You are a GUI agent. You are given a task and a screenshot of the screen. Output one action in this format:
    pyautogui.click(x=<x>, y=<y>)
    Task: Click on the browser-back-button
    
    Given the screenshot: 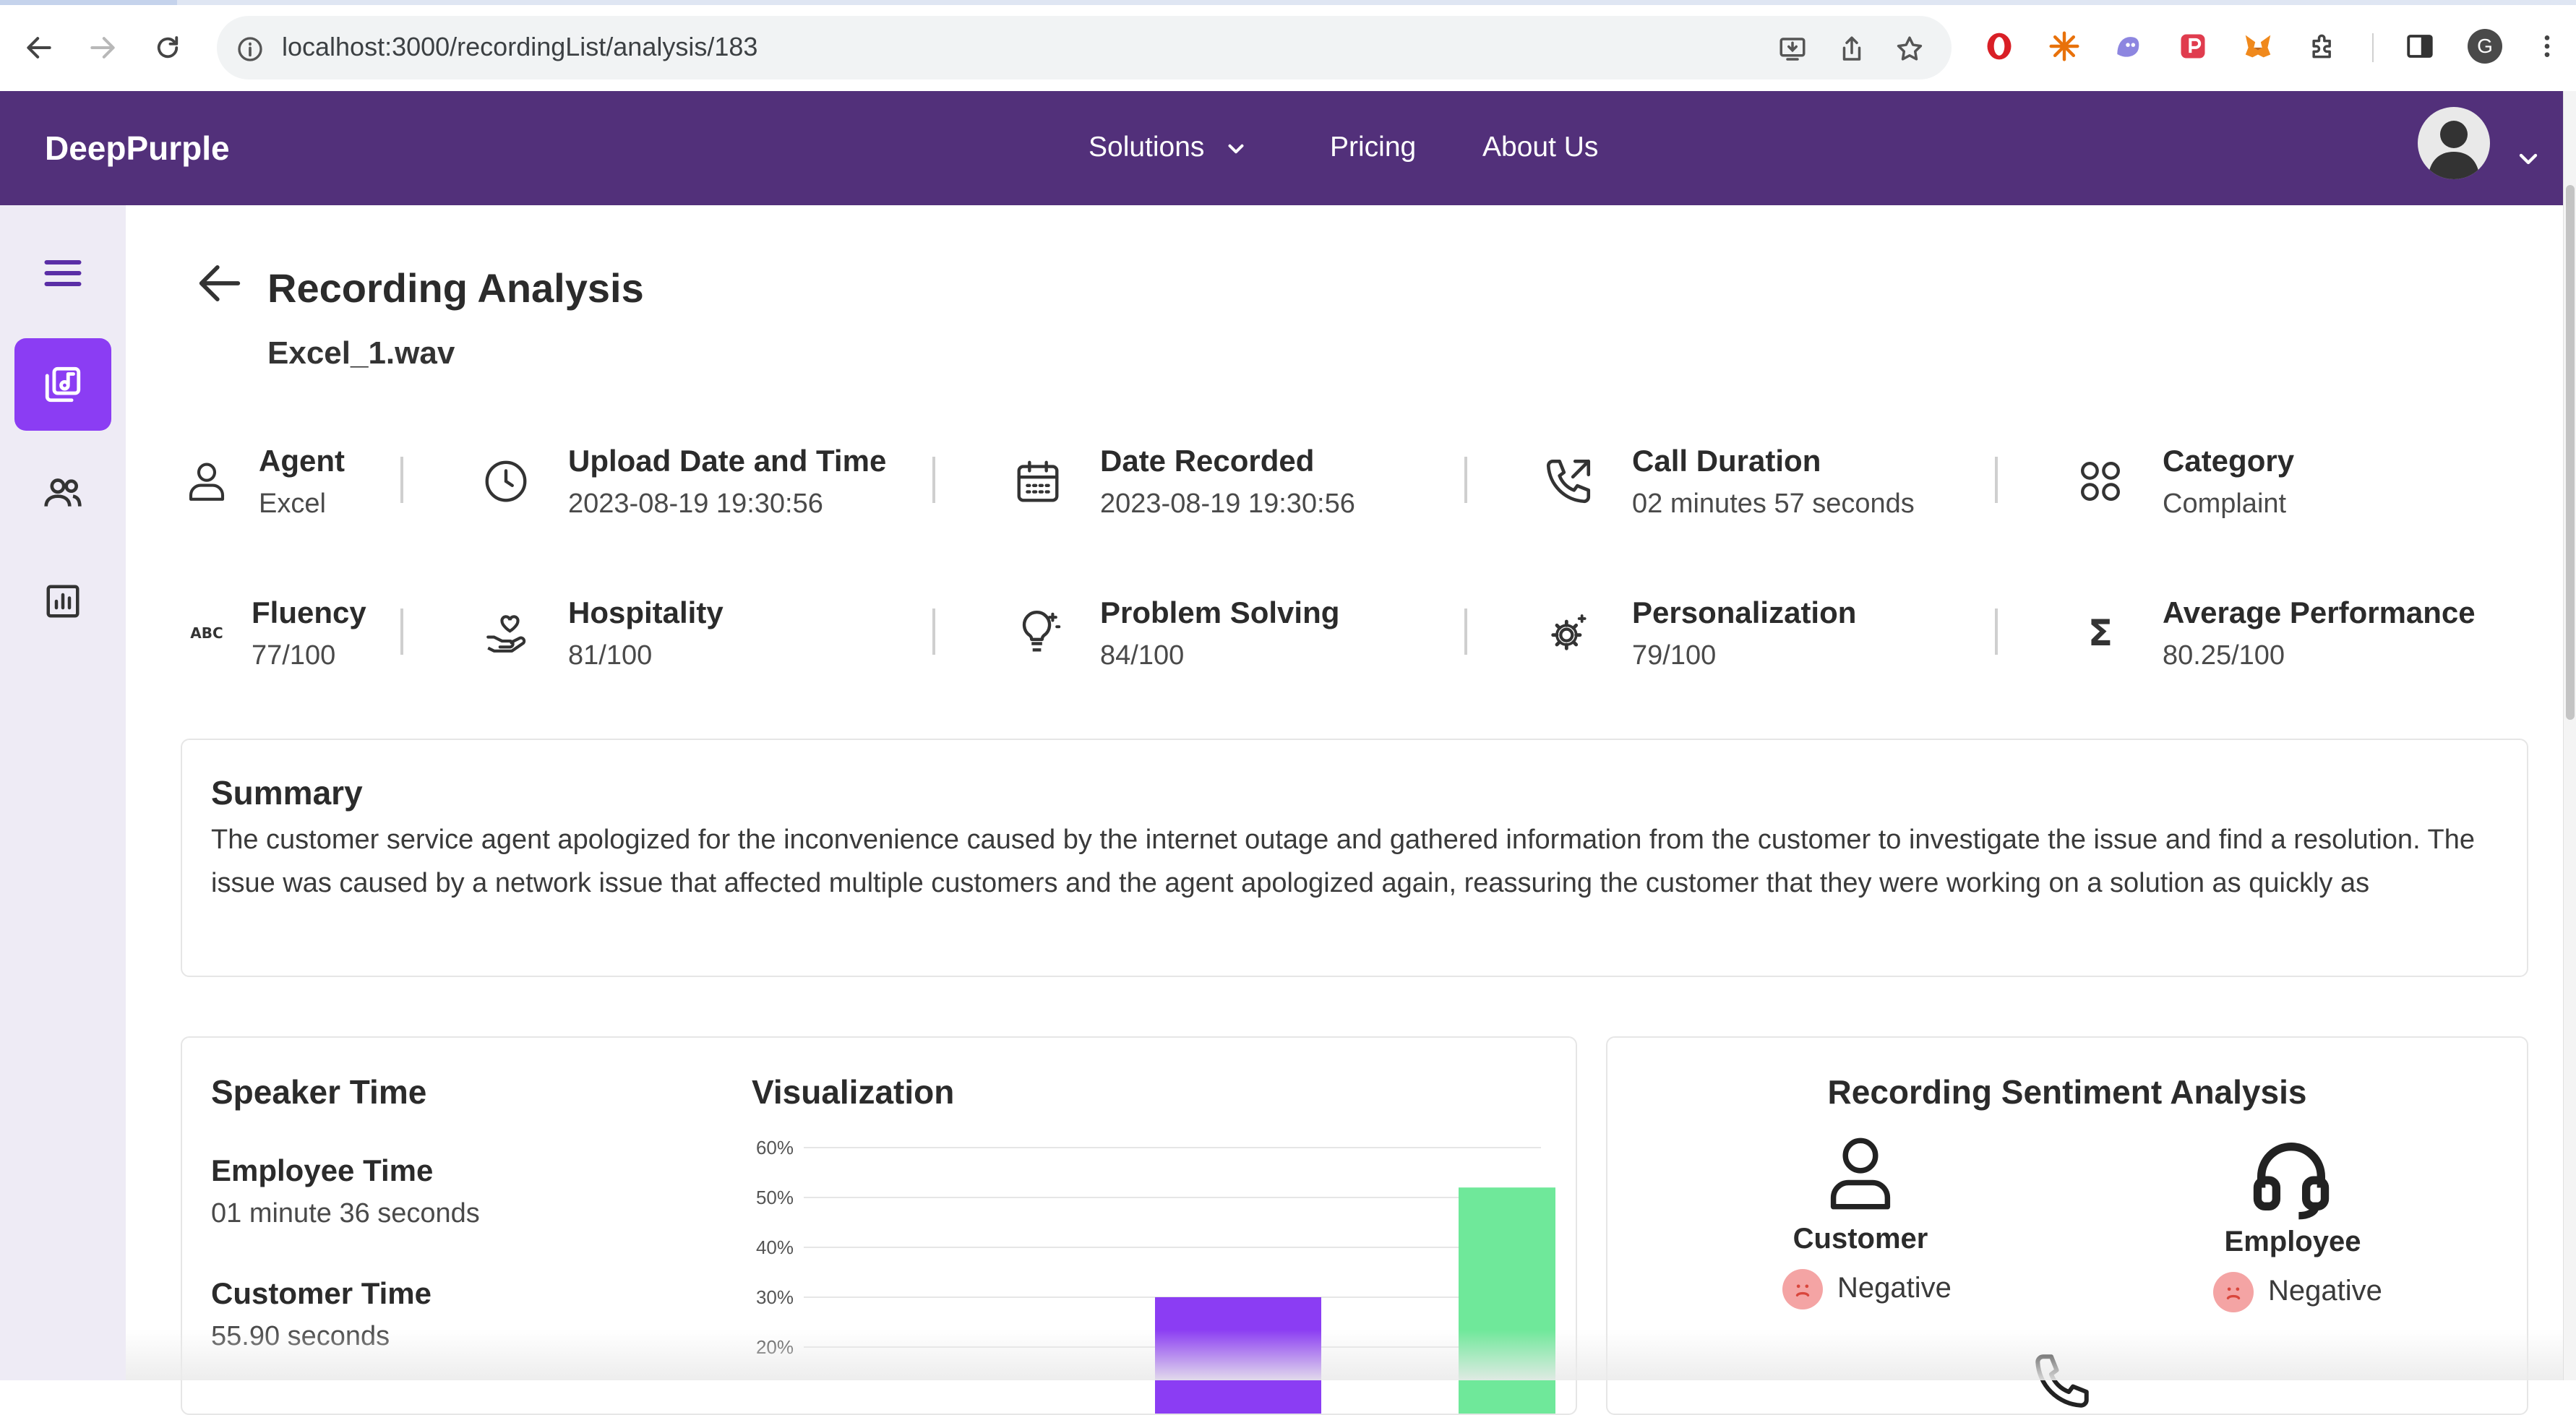 What is the action you would take?
    pyautogui.click(x=39, y=47)
    